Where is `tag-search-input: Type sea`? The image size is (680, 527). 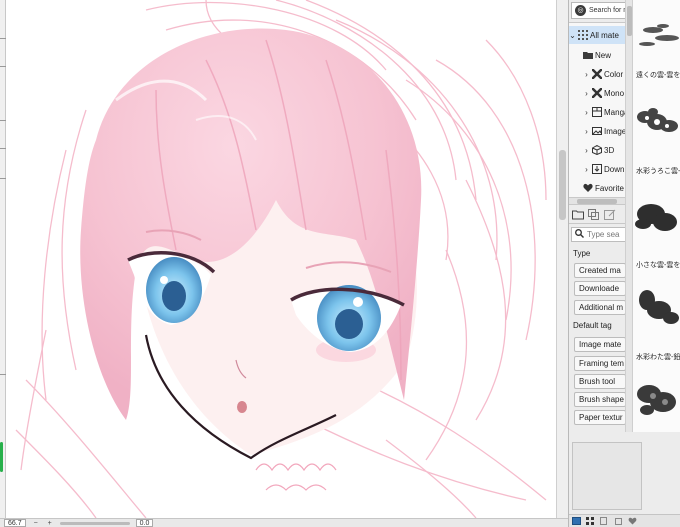
tag-search-input: Type sea is located at coordinates (602, 234).